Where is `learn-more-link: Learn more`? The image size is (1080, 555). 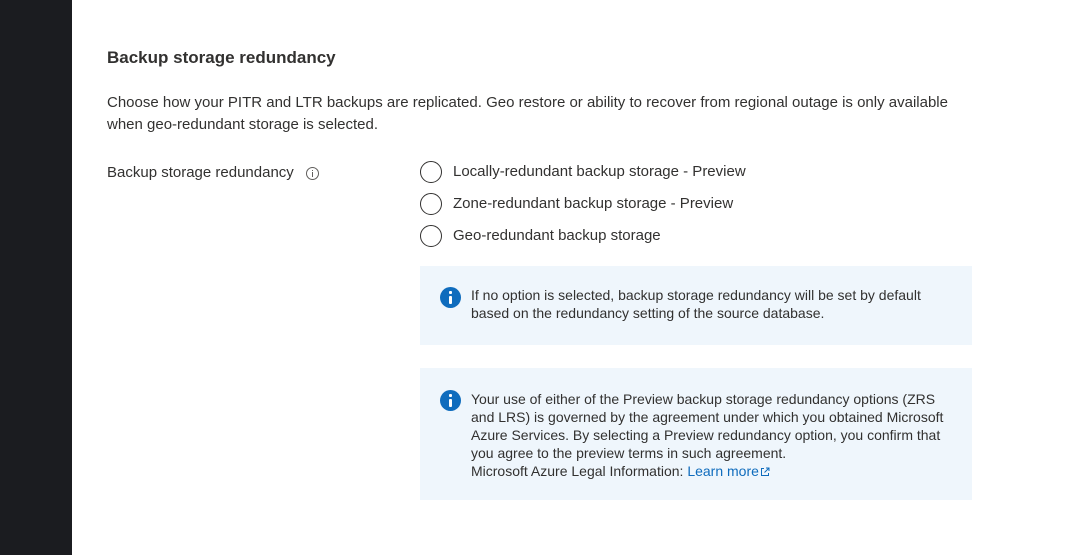
learn-more-link: Learn more is located at coordinates (728, 471).